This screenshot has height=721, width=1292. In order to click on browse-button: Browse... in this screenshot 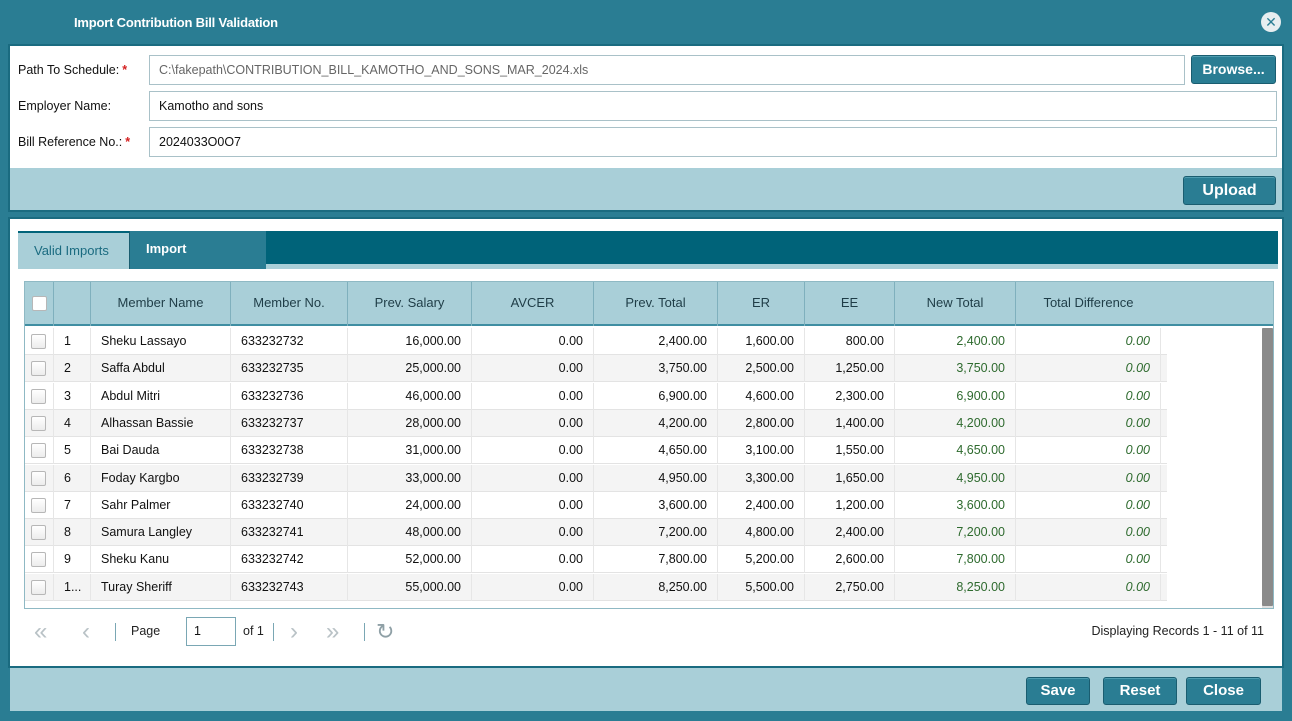, I will do `click(1233, 69)`.